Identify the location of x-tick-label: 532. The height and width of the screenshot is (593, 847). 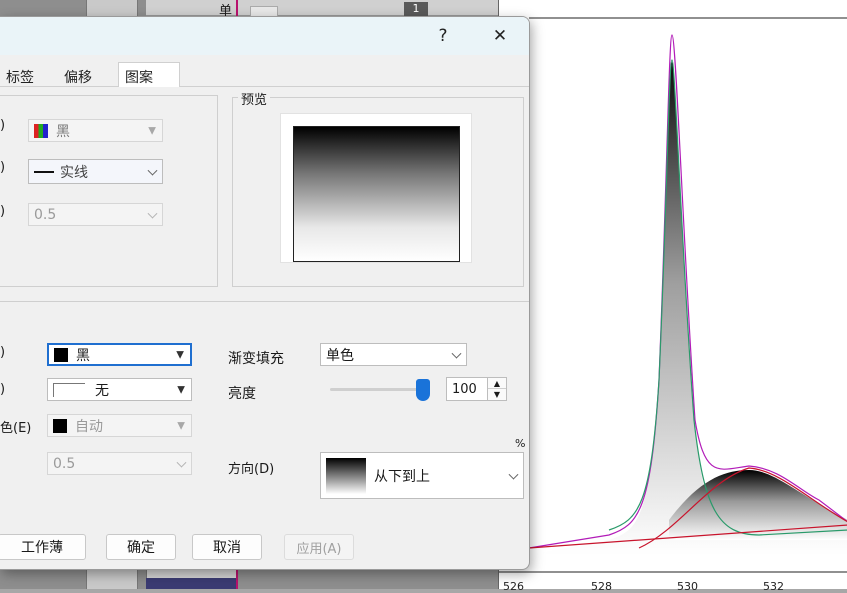
(773, 586).